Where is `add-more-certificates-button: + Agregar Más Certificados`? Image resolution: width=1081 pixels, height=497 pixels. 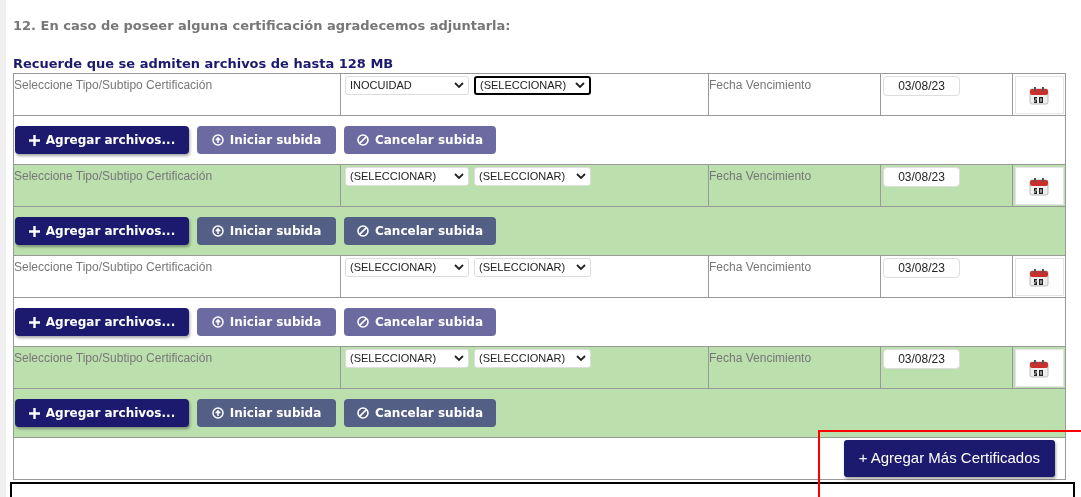 add-more-certificates-button: + Agregar Más Certificados is located at coordinates (949, 458).